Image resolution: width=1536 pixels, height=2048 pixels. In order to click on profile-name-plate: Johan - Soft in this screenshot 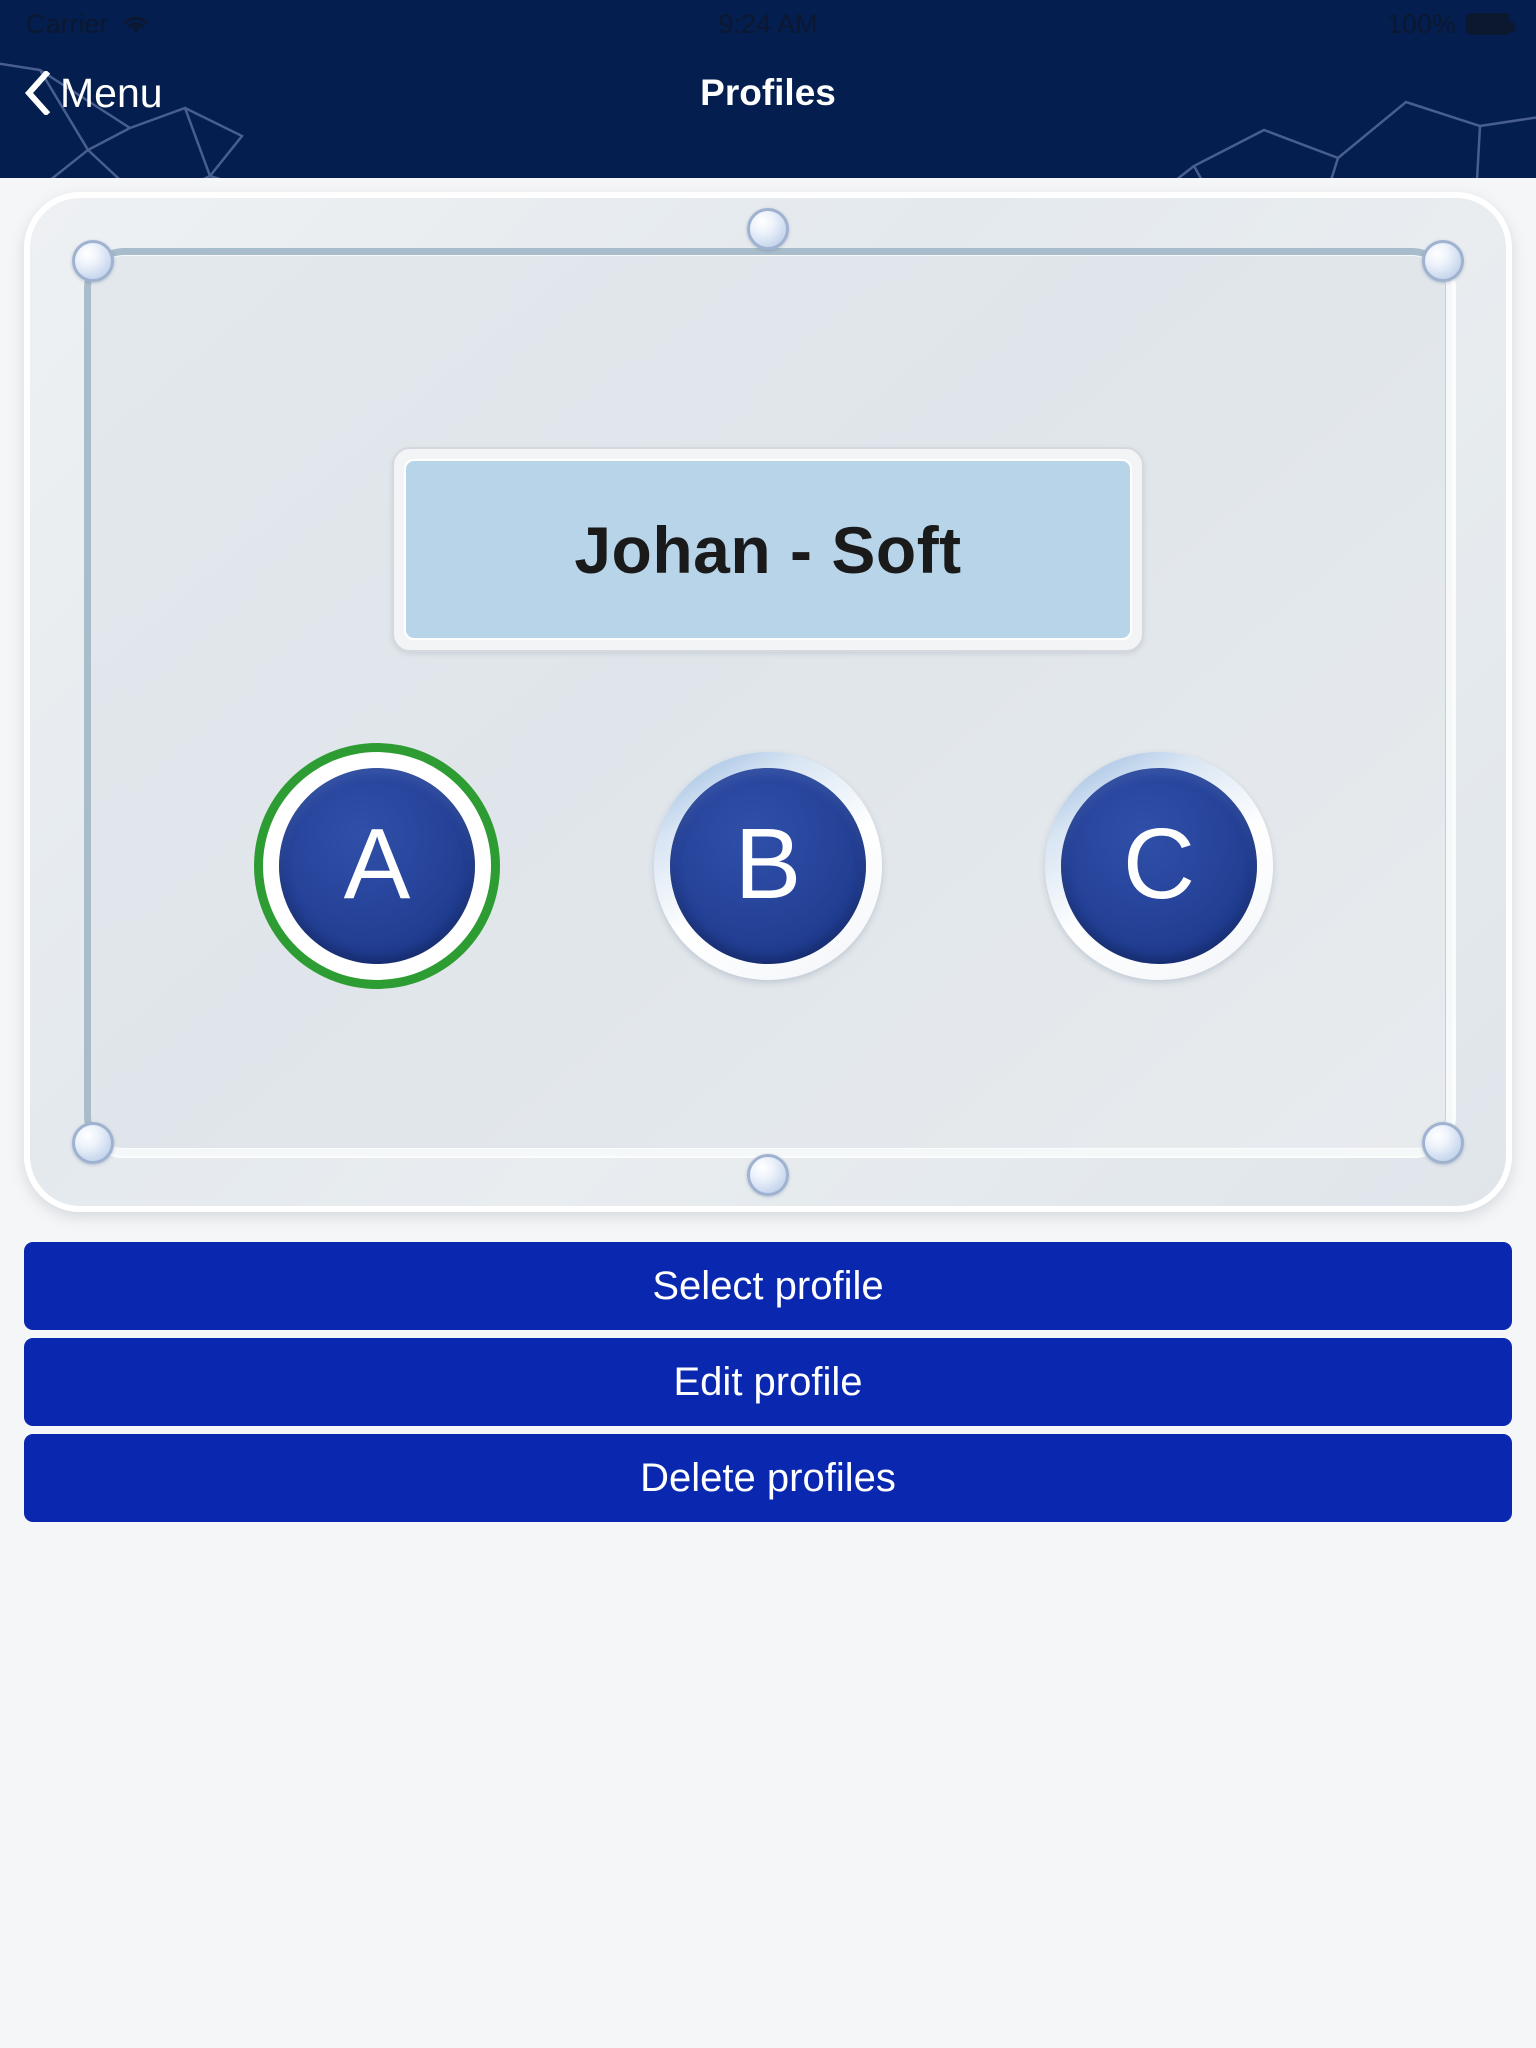, I will do `click(768, 549)`.